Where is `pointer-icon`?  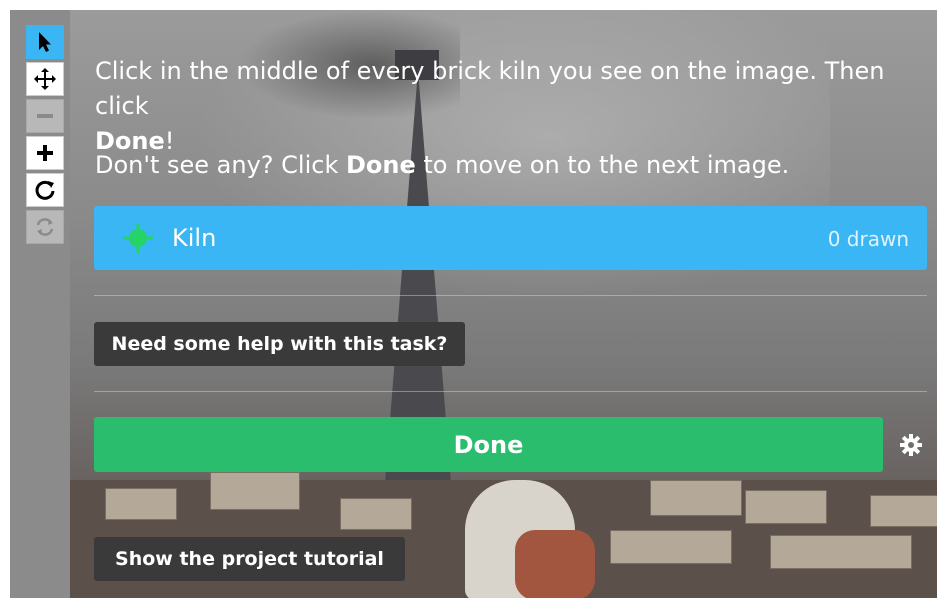 pointer-icon is located at coordinates (45, 42).